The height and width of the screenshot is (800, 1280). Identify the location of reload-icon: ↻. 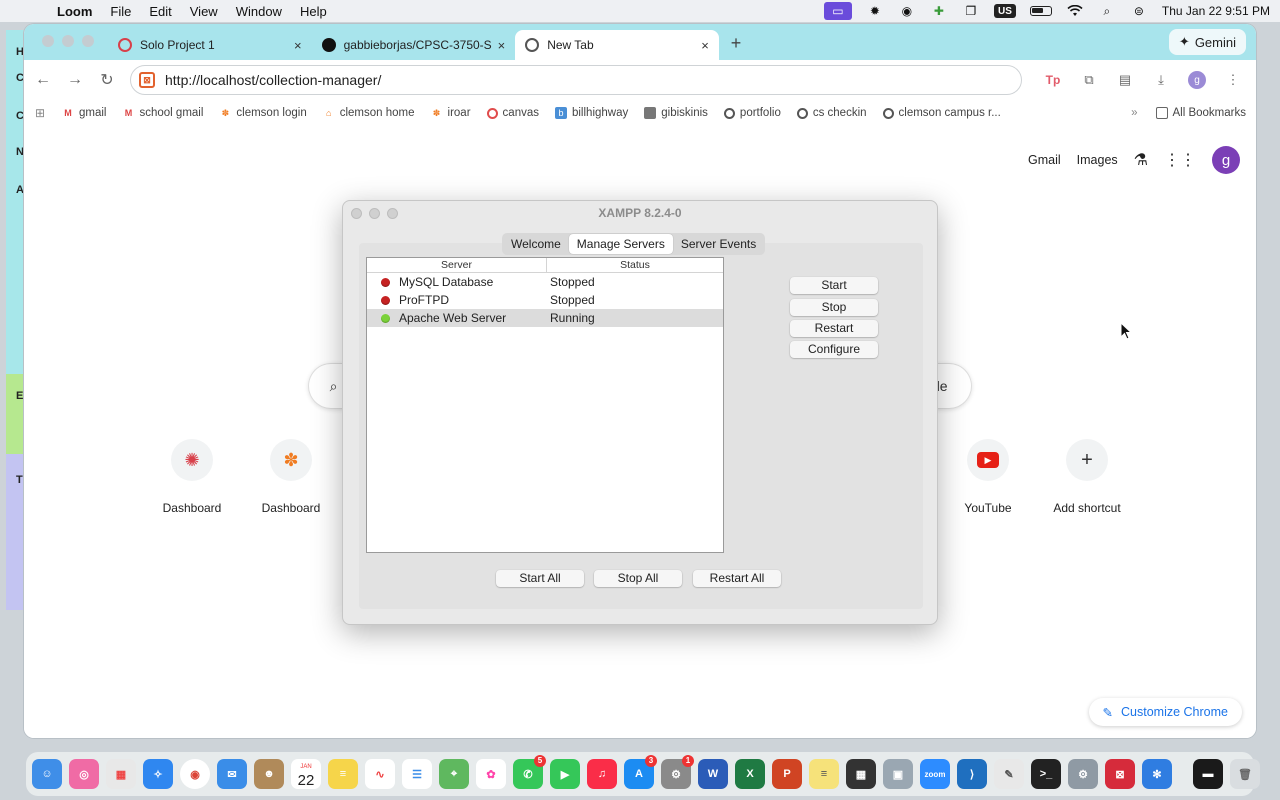
(107, 80).